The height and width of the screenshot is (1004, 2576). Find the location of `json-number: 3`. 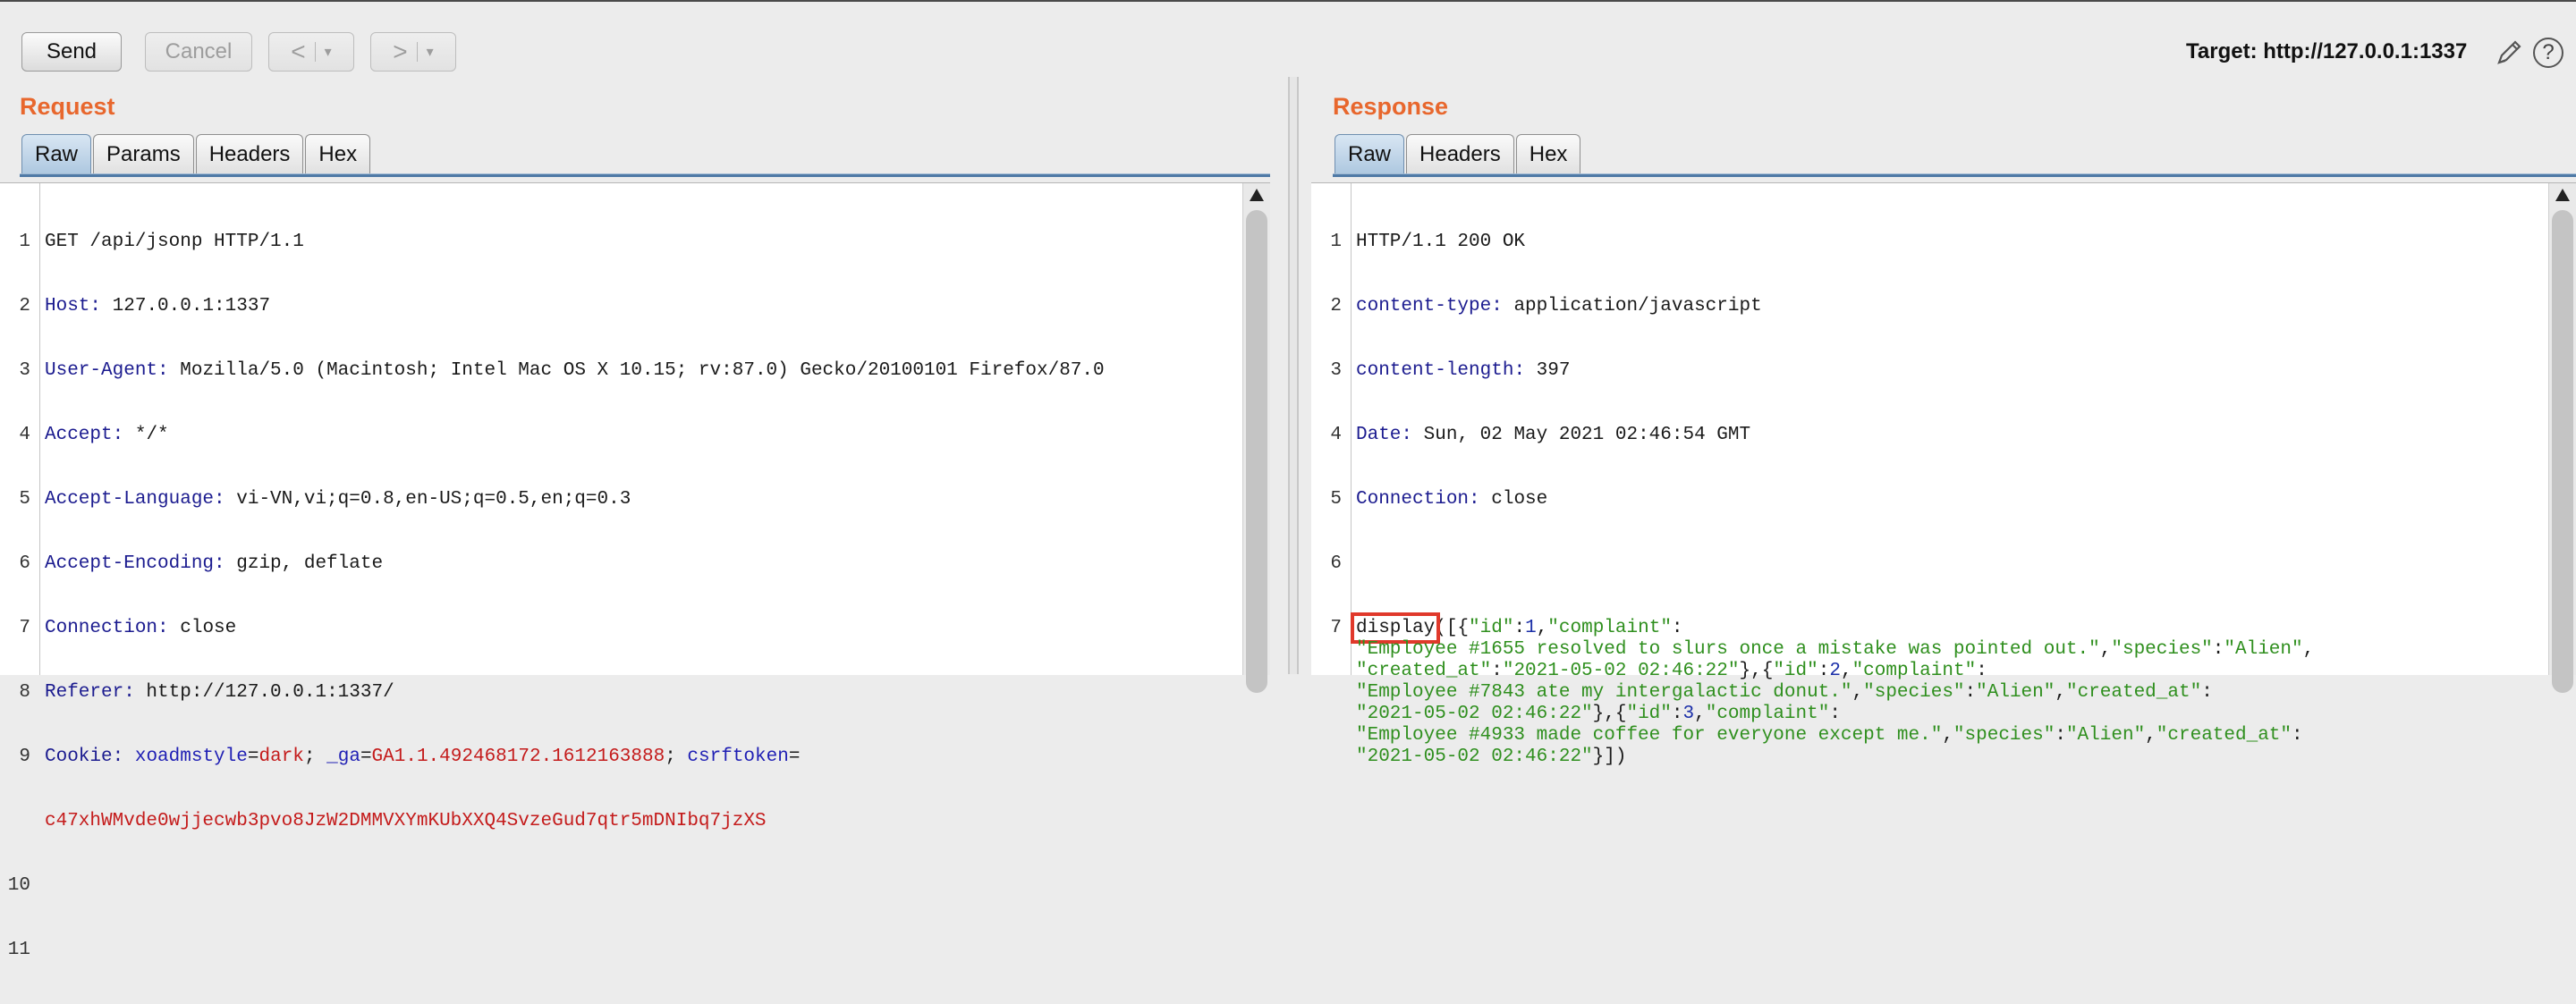

json-number: 3 is located at coordinates (1688, 714).